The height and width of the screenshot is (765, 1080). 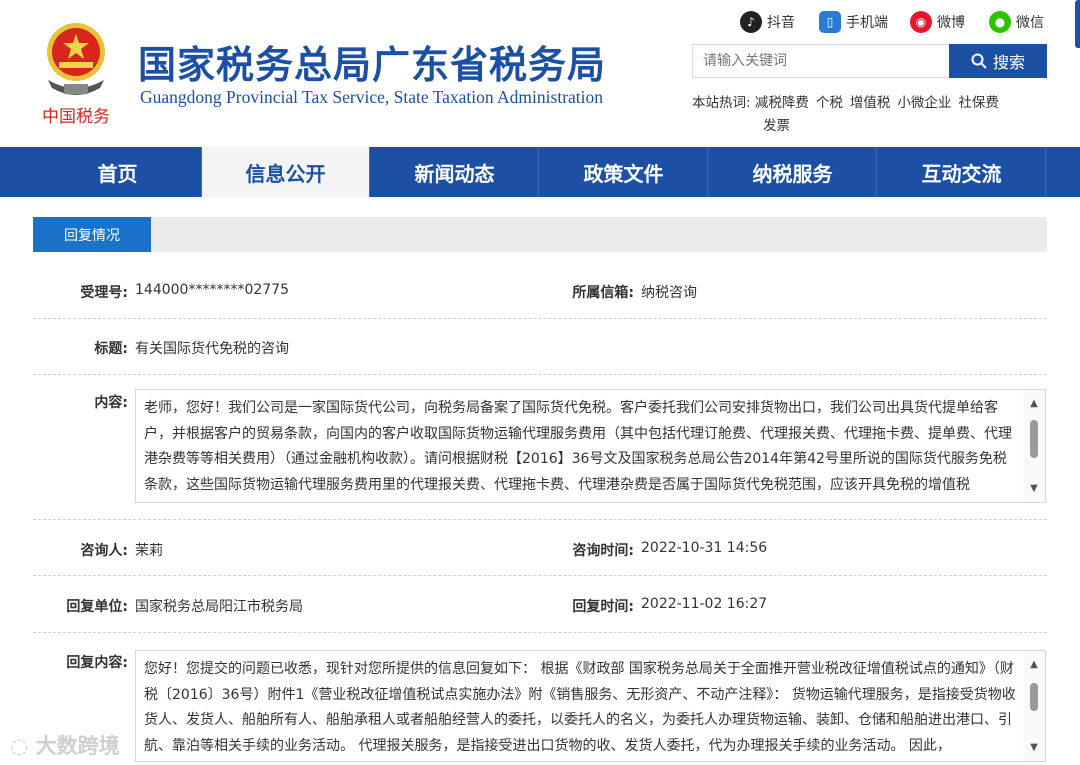 I want to click on nav-item-policy: 政策文件, so click(x=624, y=172).